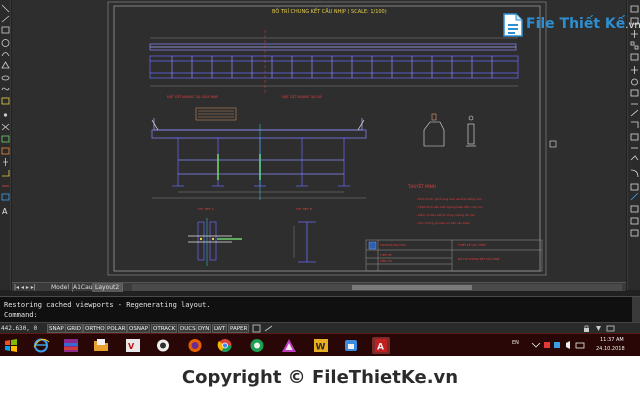 The height and width of the screenshot is (400, 640). I want to click on osnap-toggle: OSNAP, so click(139, 328).